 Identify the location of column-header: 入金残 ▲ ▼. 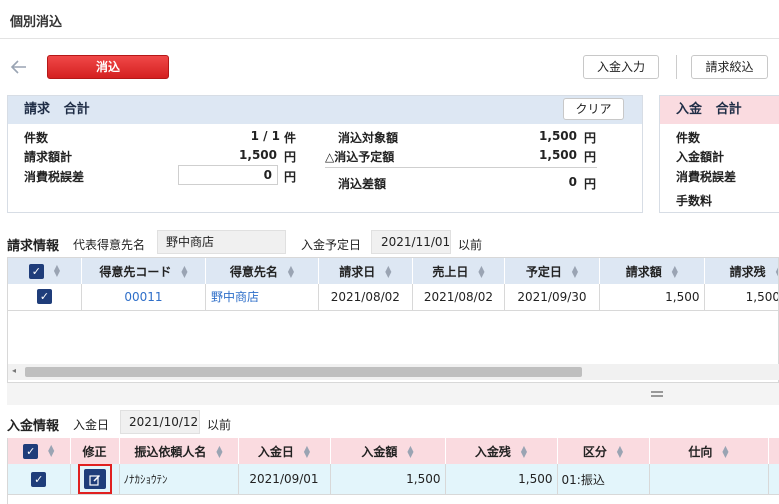
(501, 451).